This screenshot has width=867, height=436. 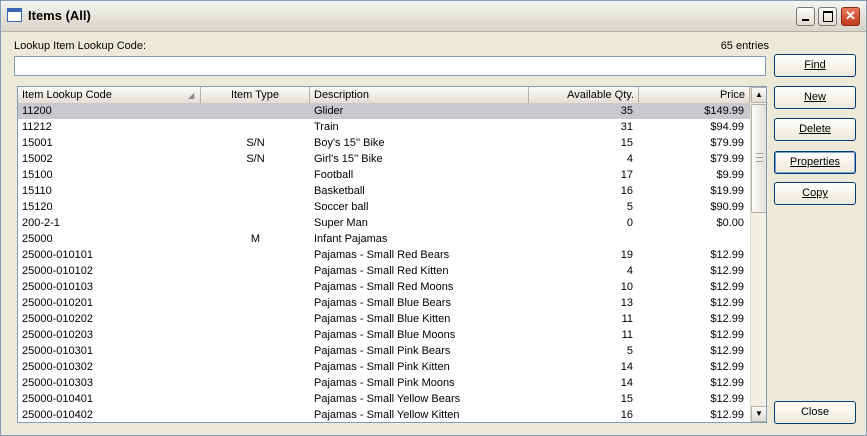 I want to click on cell-available-qty: 17, so click(x=626, y=175).